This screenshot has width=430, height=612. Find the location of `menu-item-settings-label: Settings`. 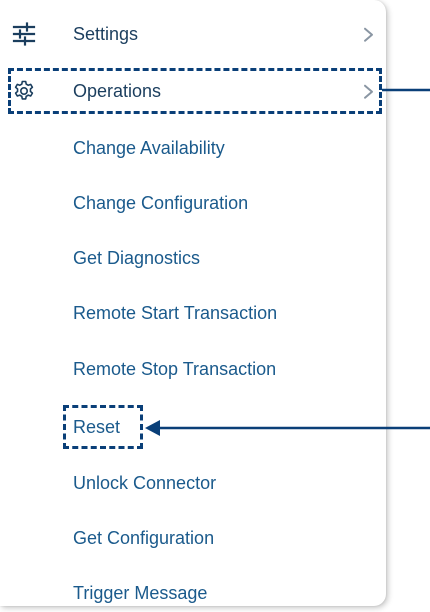

menu-item-settings-label: Settings is located at coordinates (106, 34).